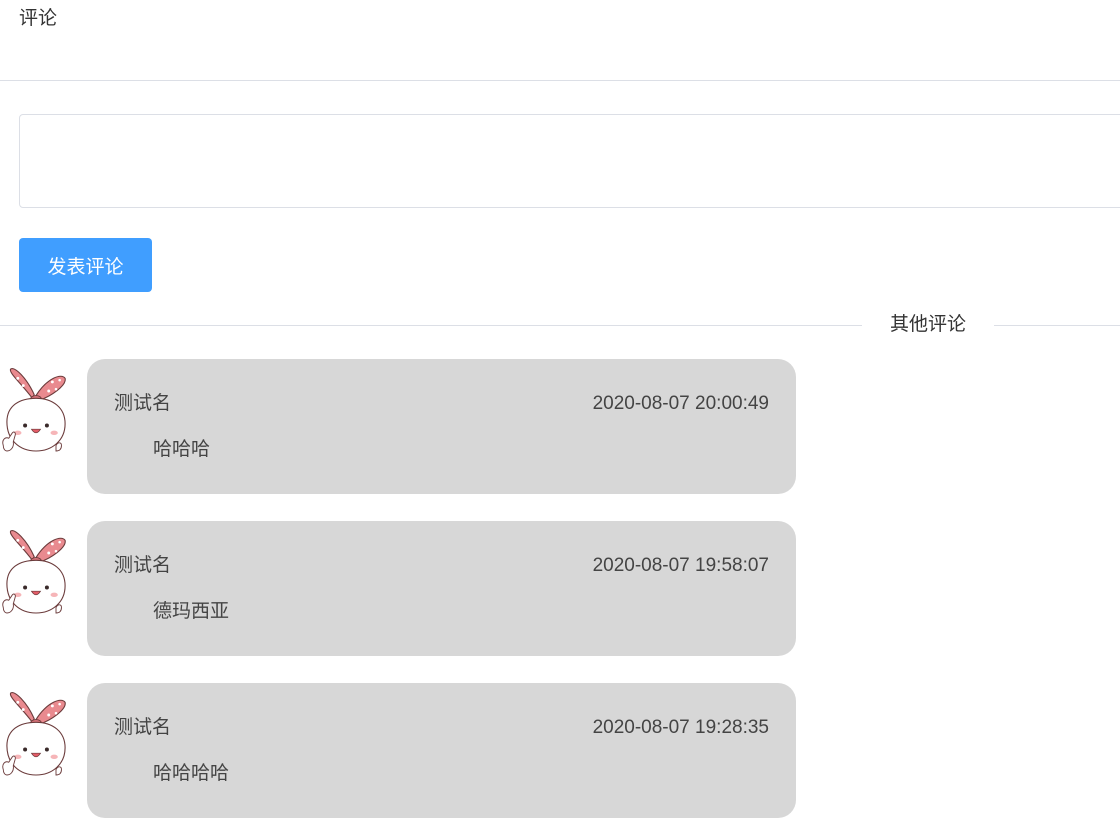 This screenshot has width=1120, height=826. What do you see at coordinates (85, 265) in the screenshot?
I see `submit-comment-button: 发表评论` at bounding box center [85, 265].